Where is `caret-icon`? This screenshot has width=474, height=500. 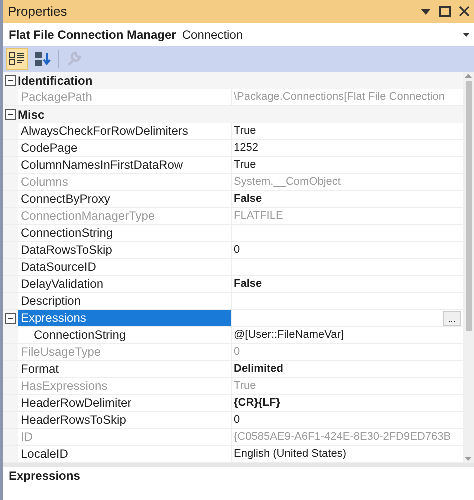
caret-icon is located at coordinates (466, 34).